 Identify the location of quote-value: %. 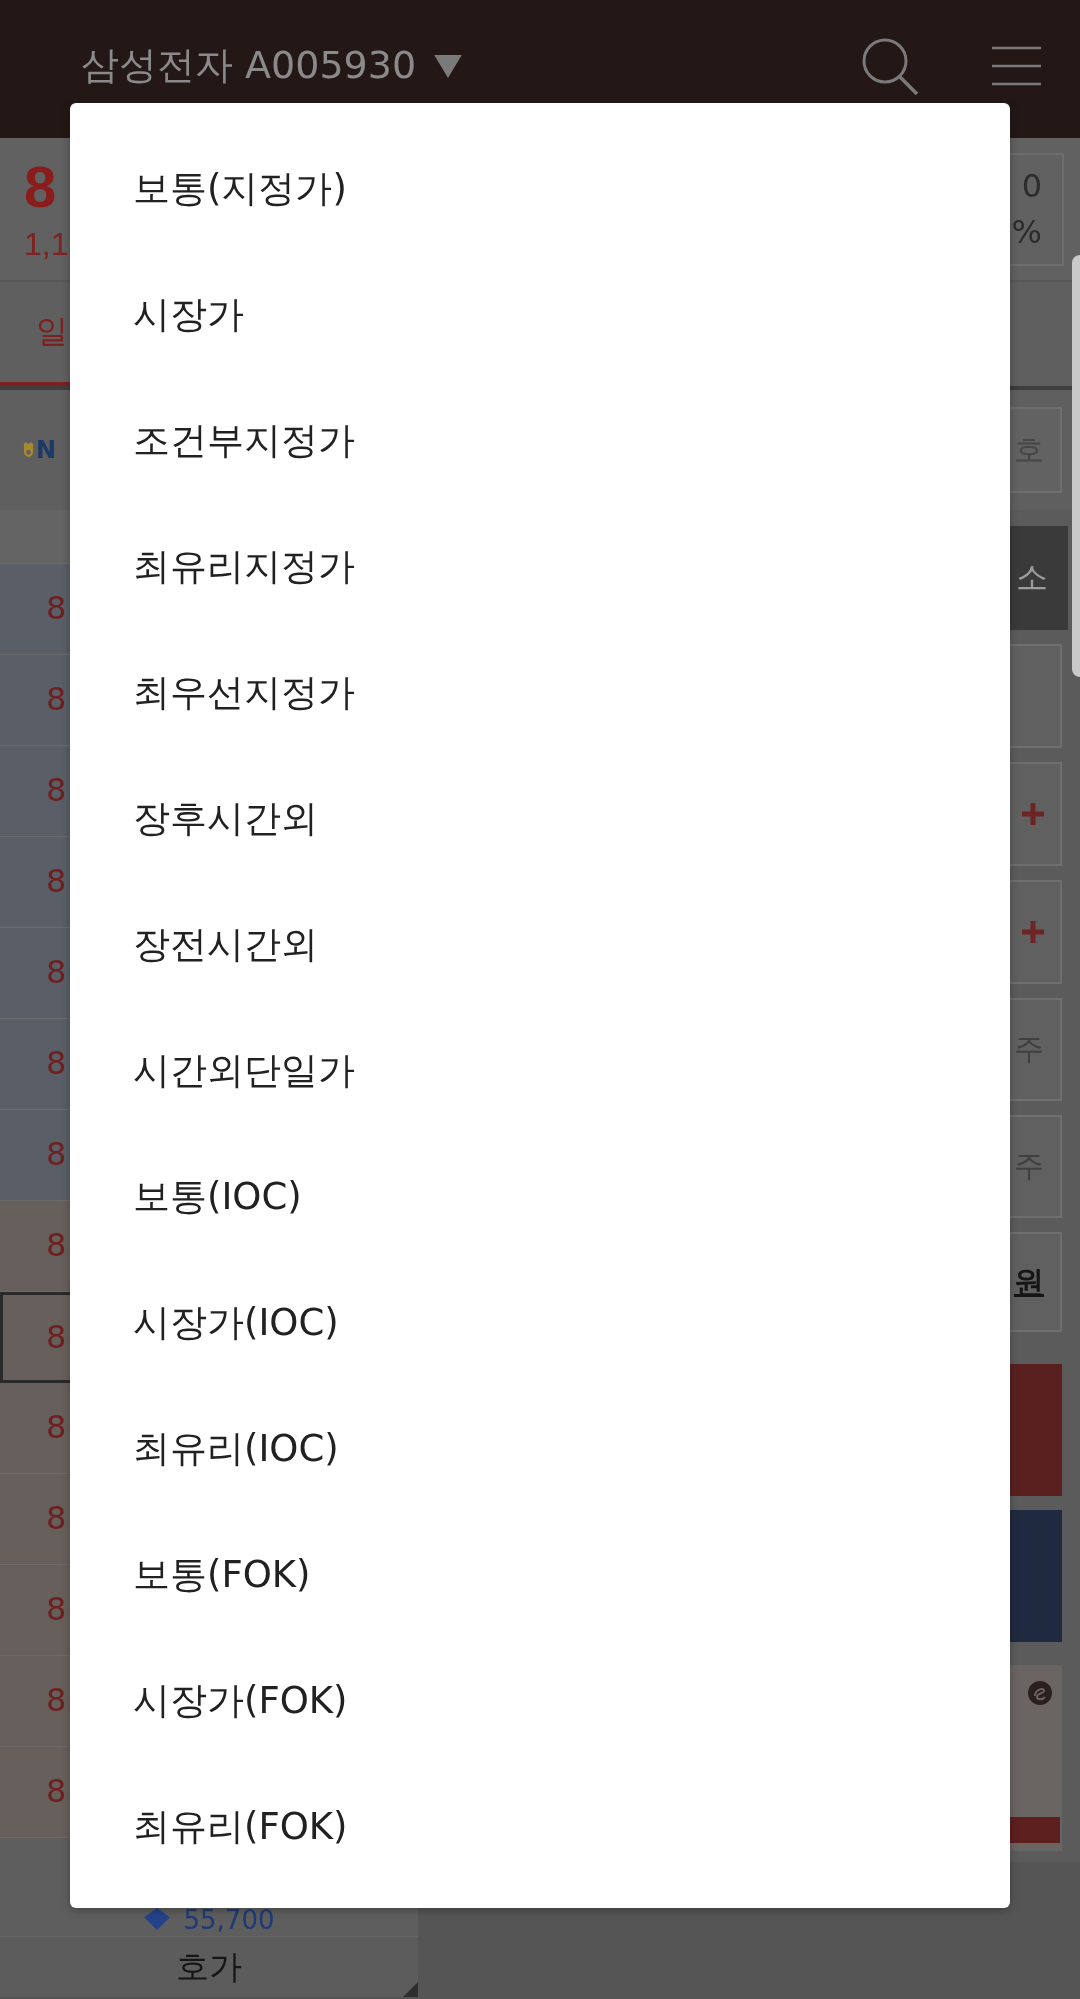
(1026, 232).